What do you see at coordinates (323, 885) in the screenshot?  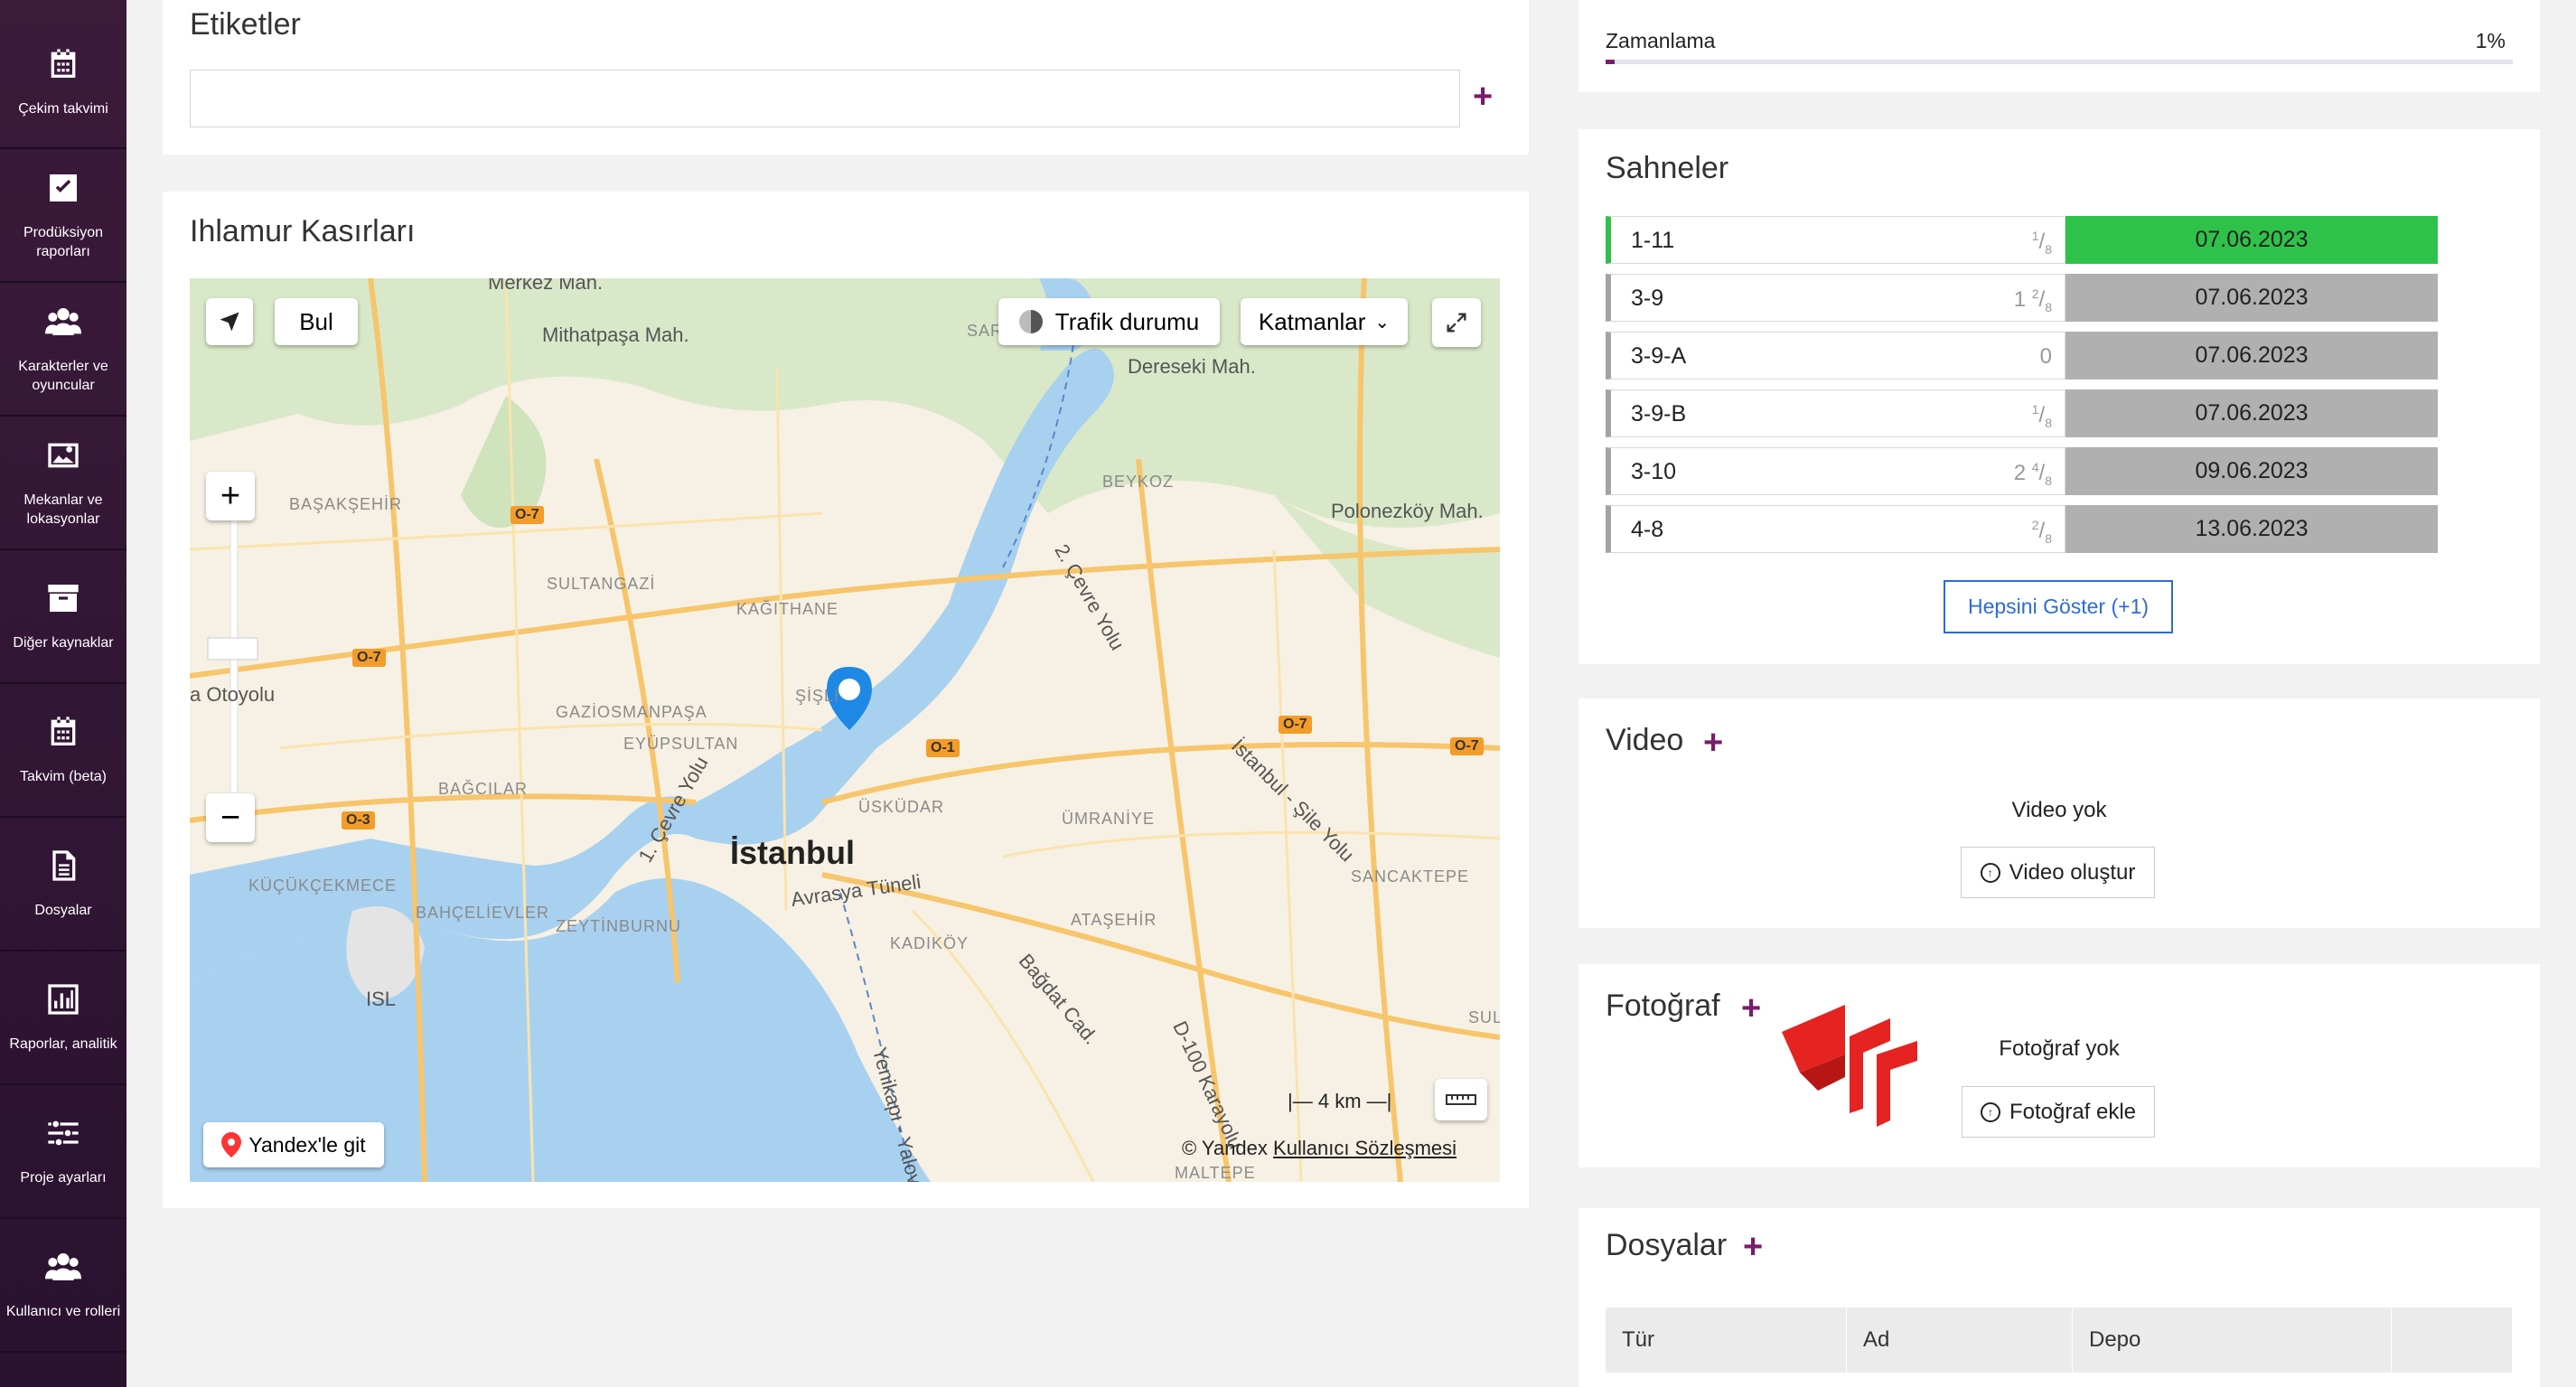 I see `map-label: KÜÇÜKÇEKMECE` at bounding box center [323, 885].